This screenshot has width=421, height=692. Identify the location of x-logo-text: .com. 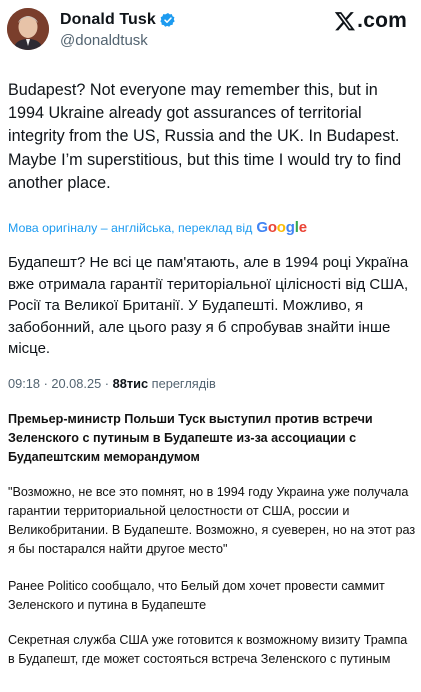
(382, 20).